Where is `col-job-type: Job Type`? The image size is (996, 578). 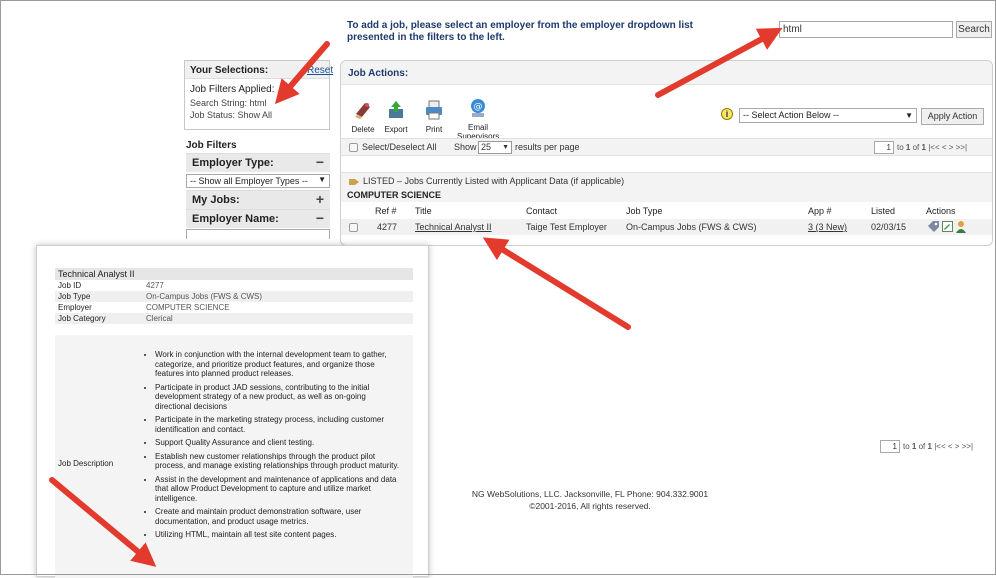 col-job-type: Job Type is located at coordinates (644, 211).